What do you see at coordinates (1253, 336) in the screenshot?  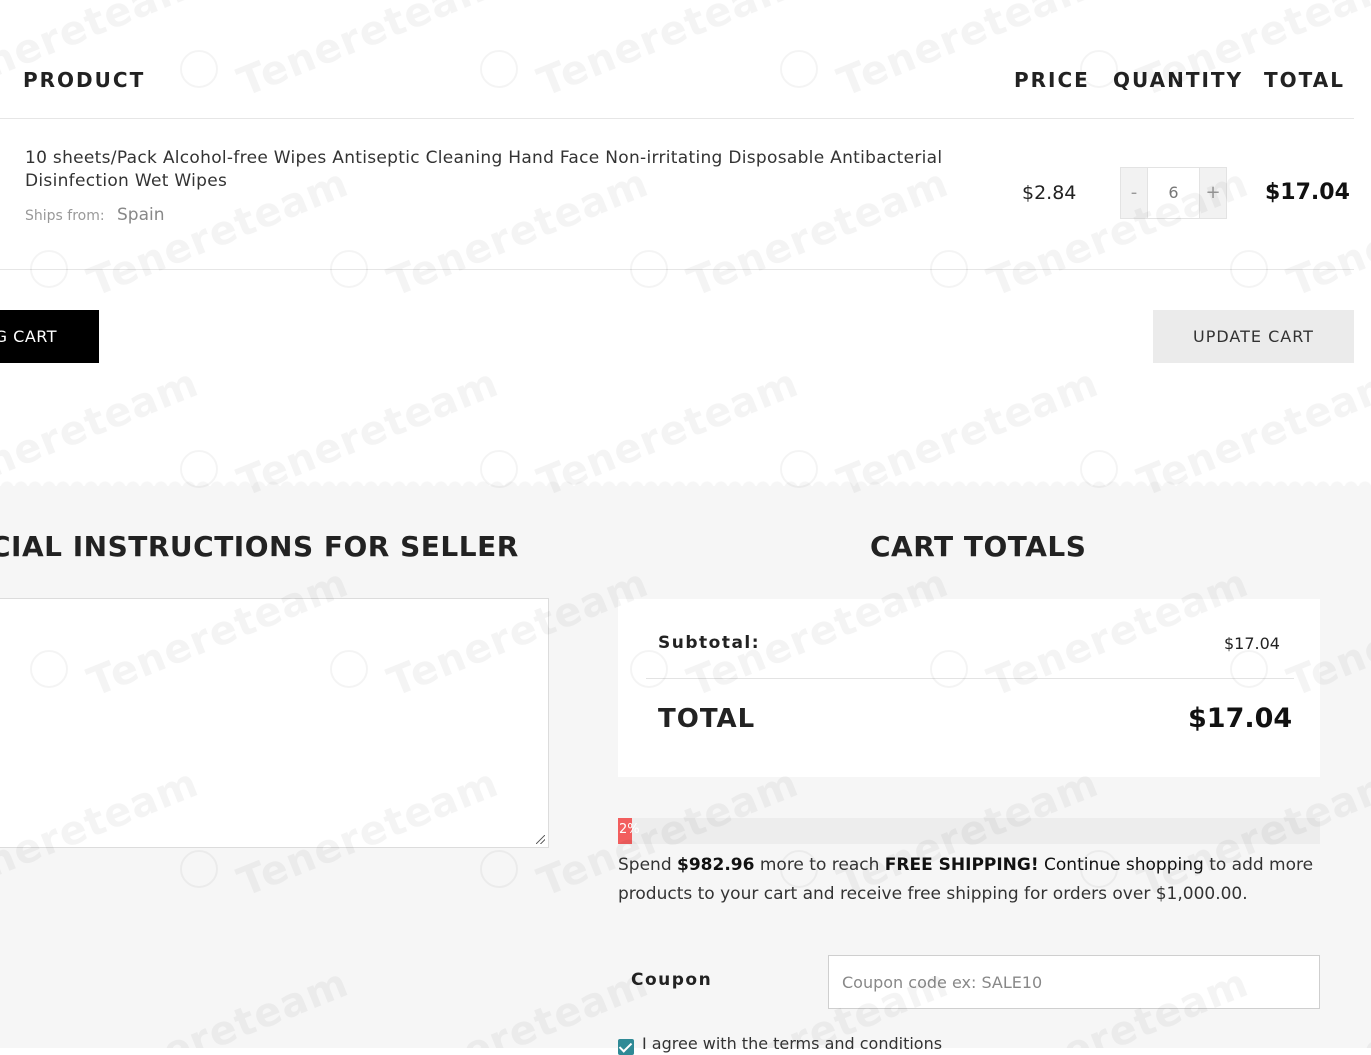 I see `update-cart-button: UPDATE CART` at bounding box center [1253, 336].